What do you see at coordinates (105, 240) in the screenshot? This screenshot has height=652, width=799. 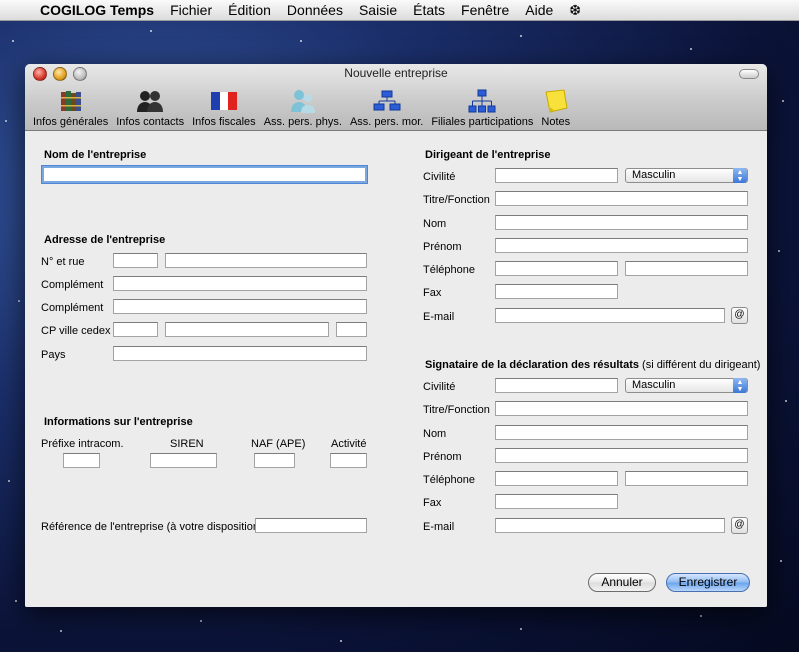 I see `address-heading: Adresse de l'entreprise` at bounding box center [105, 240].